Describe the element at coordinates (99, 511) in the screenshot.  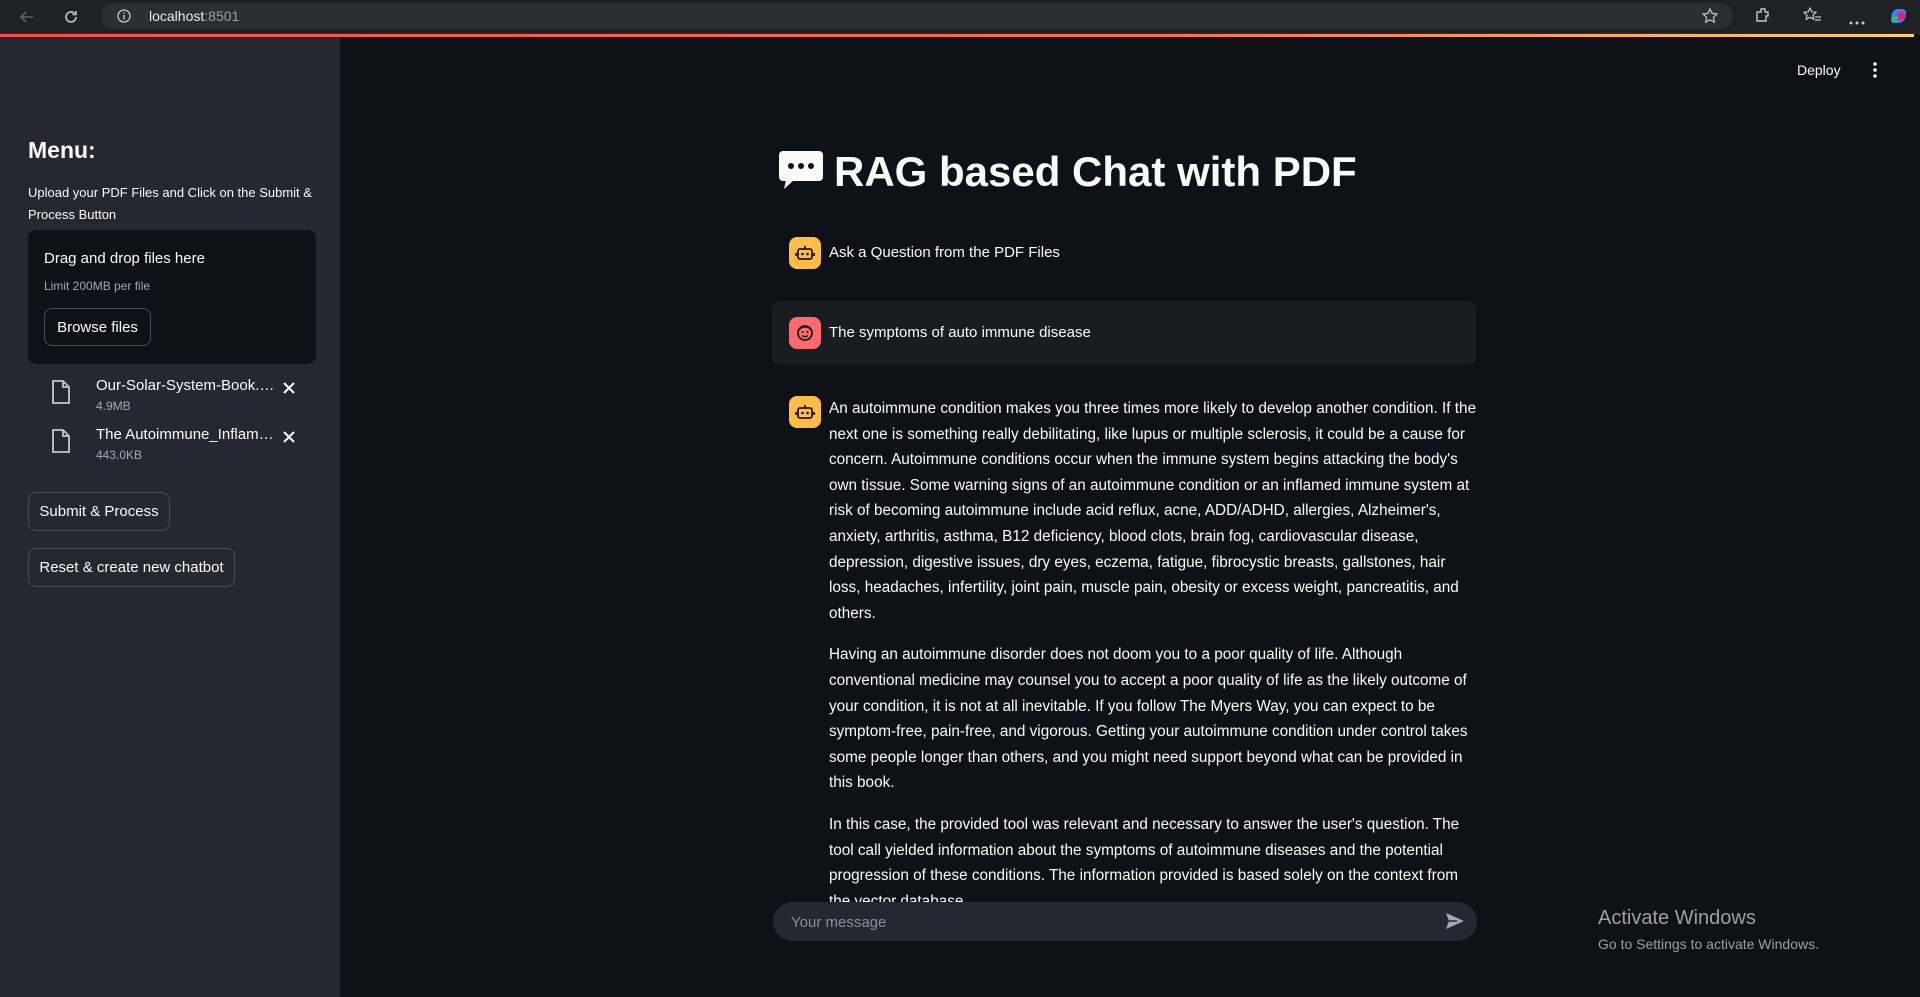
I see `submit-process-button: Submit & Process` at that location.